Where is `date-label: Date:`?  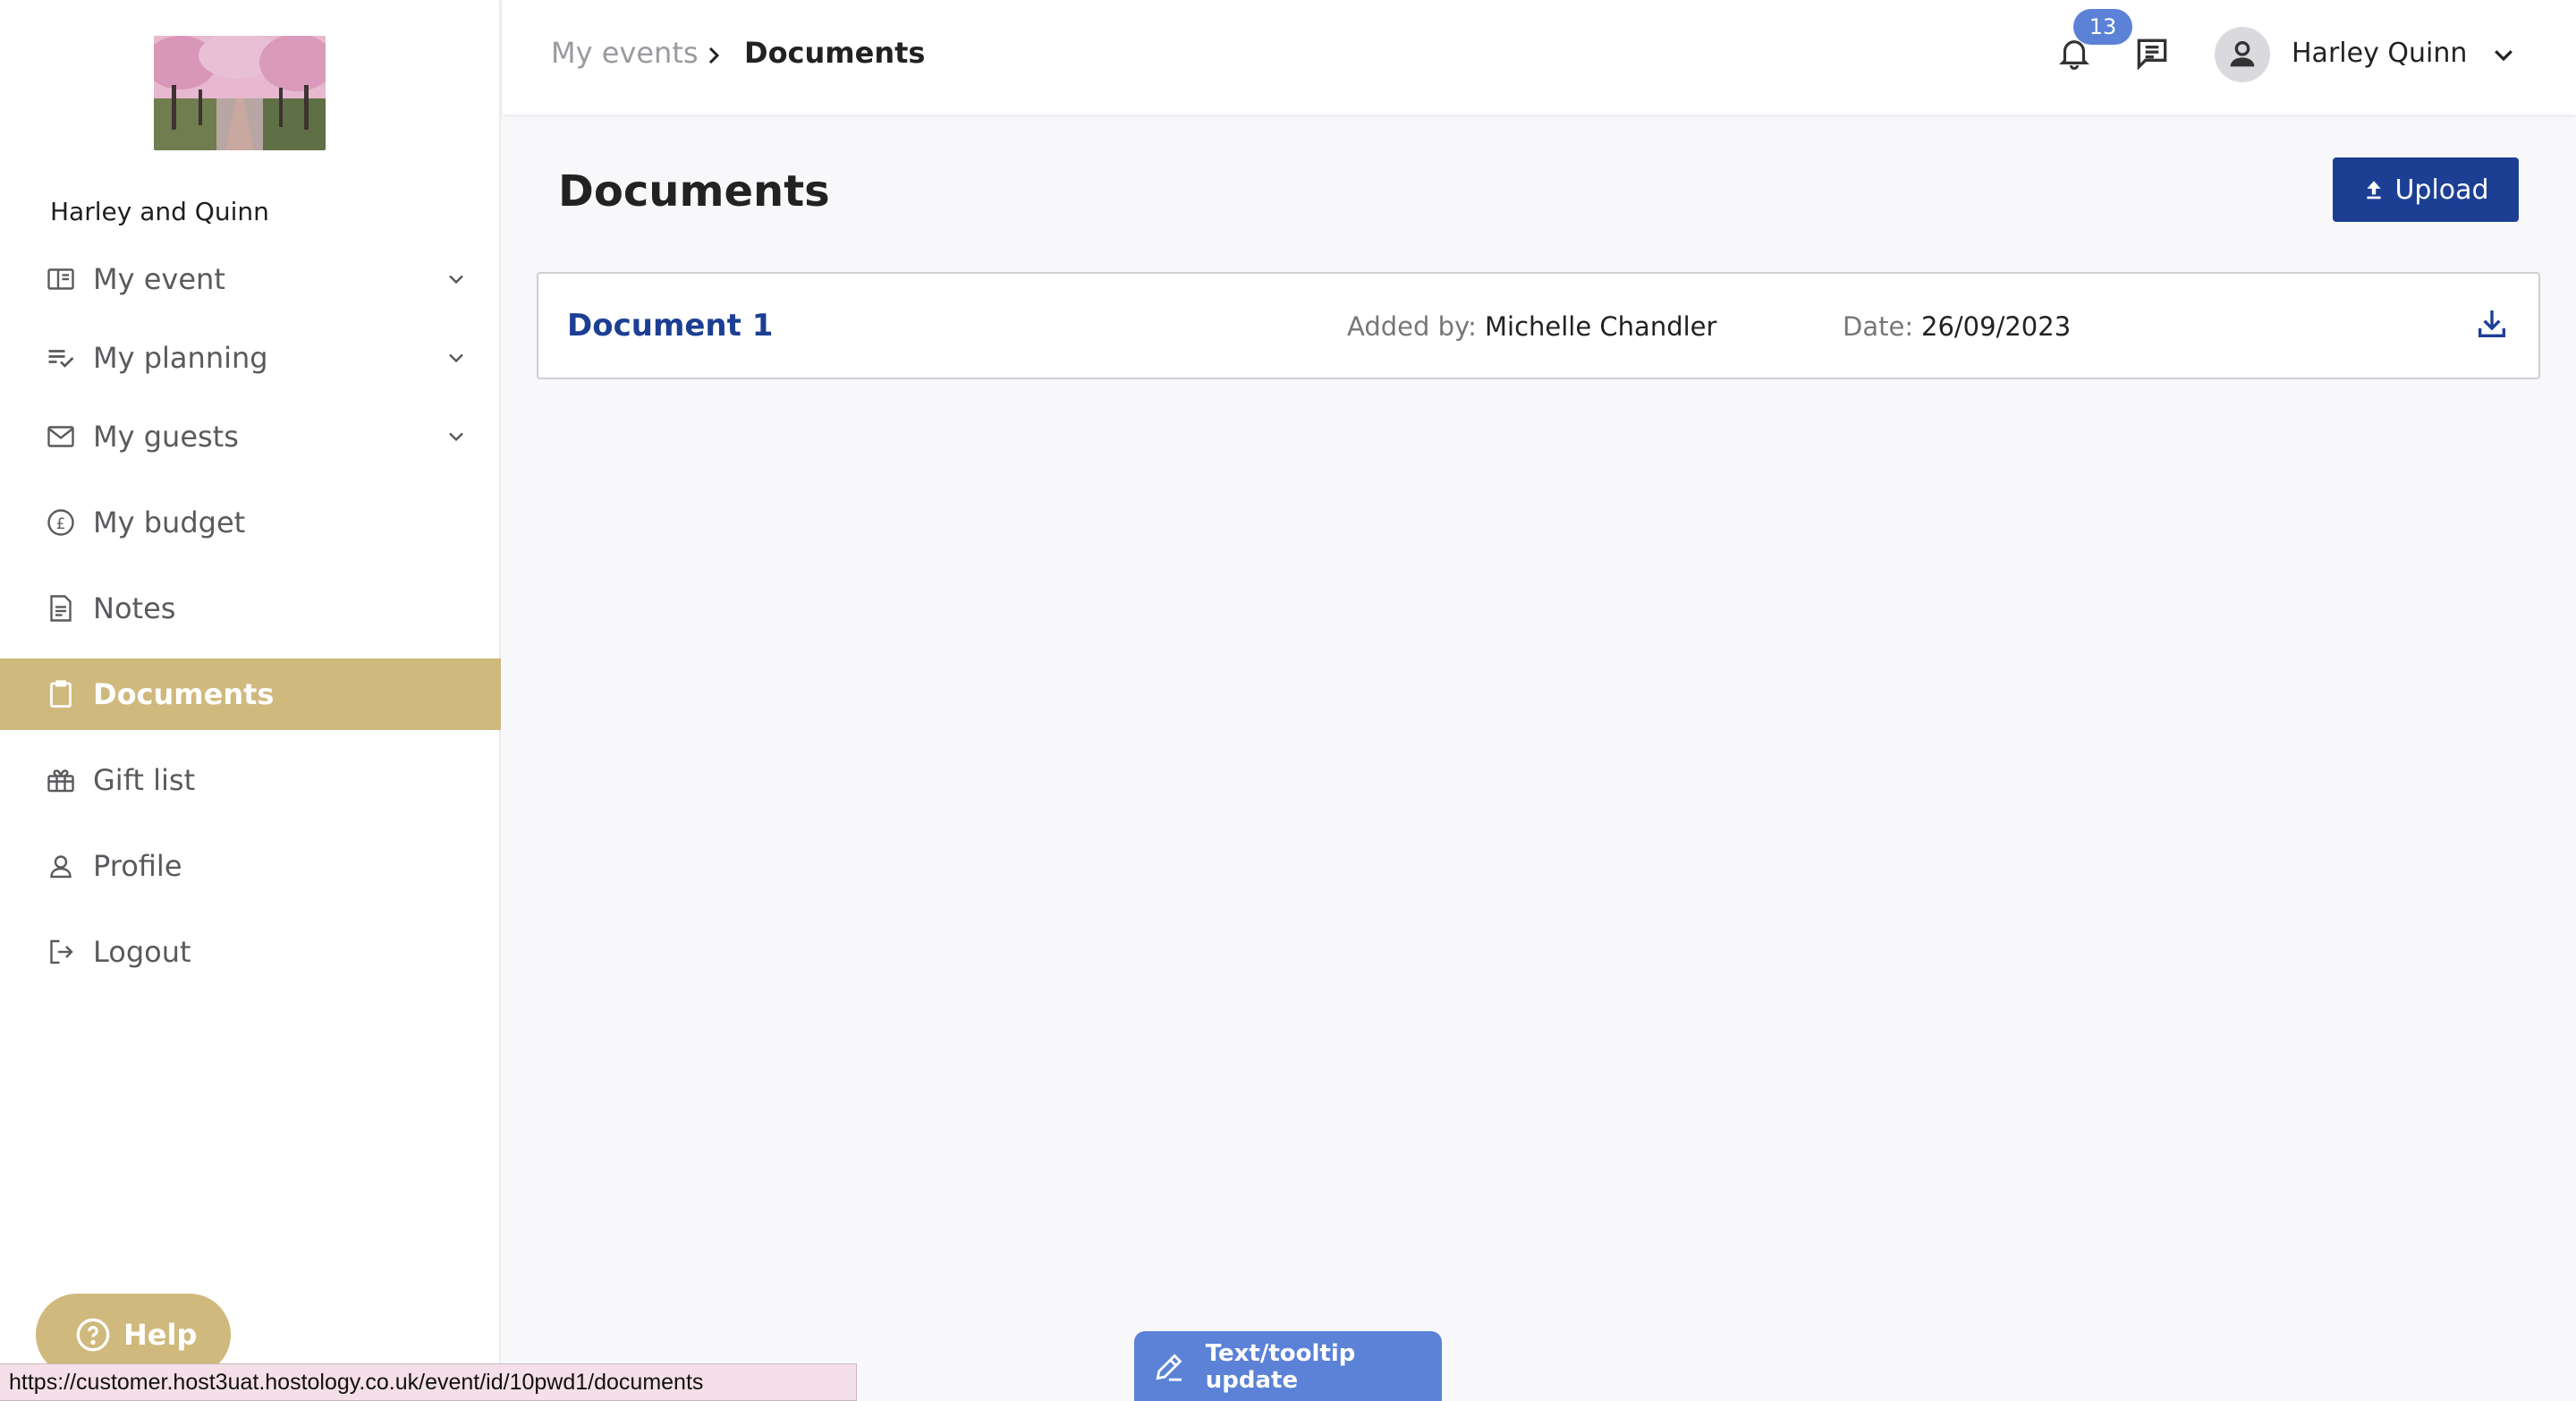
date-label: Date: is located at coordinates (1878, 326).